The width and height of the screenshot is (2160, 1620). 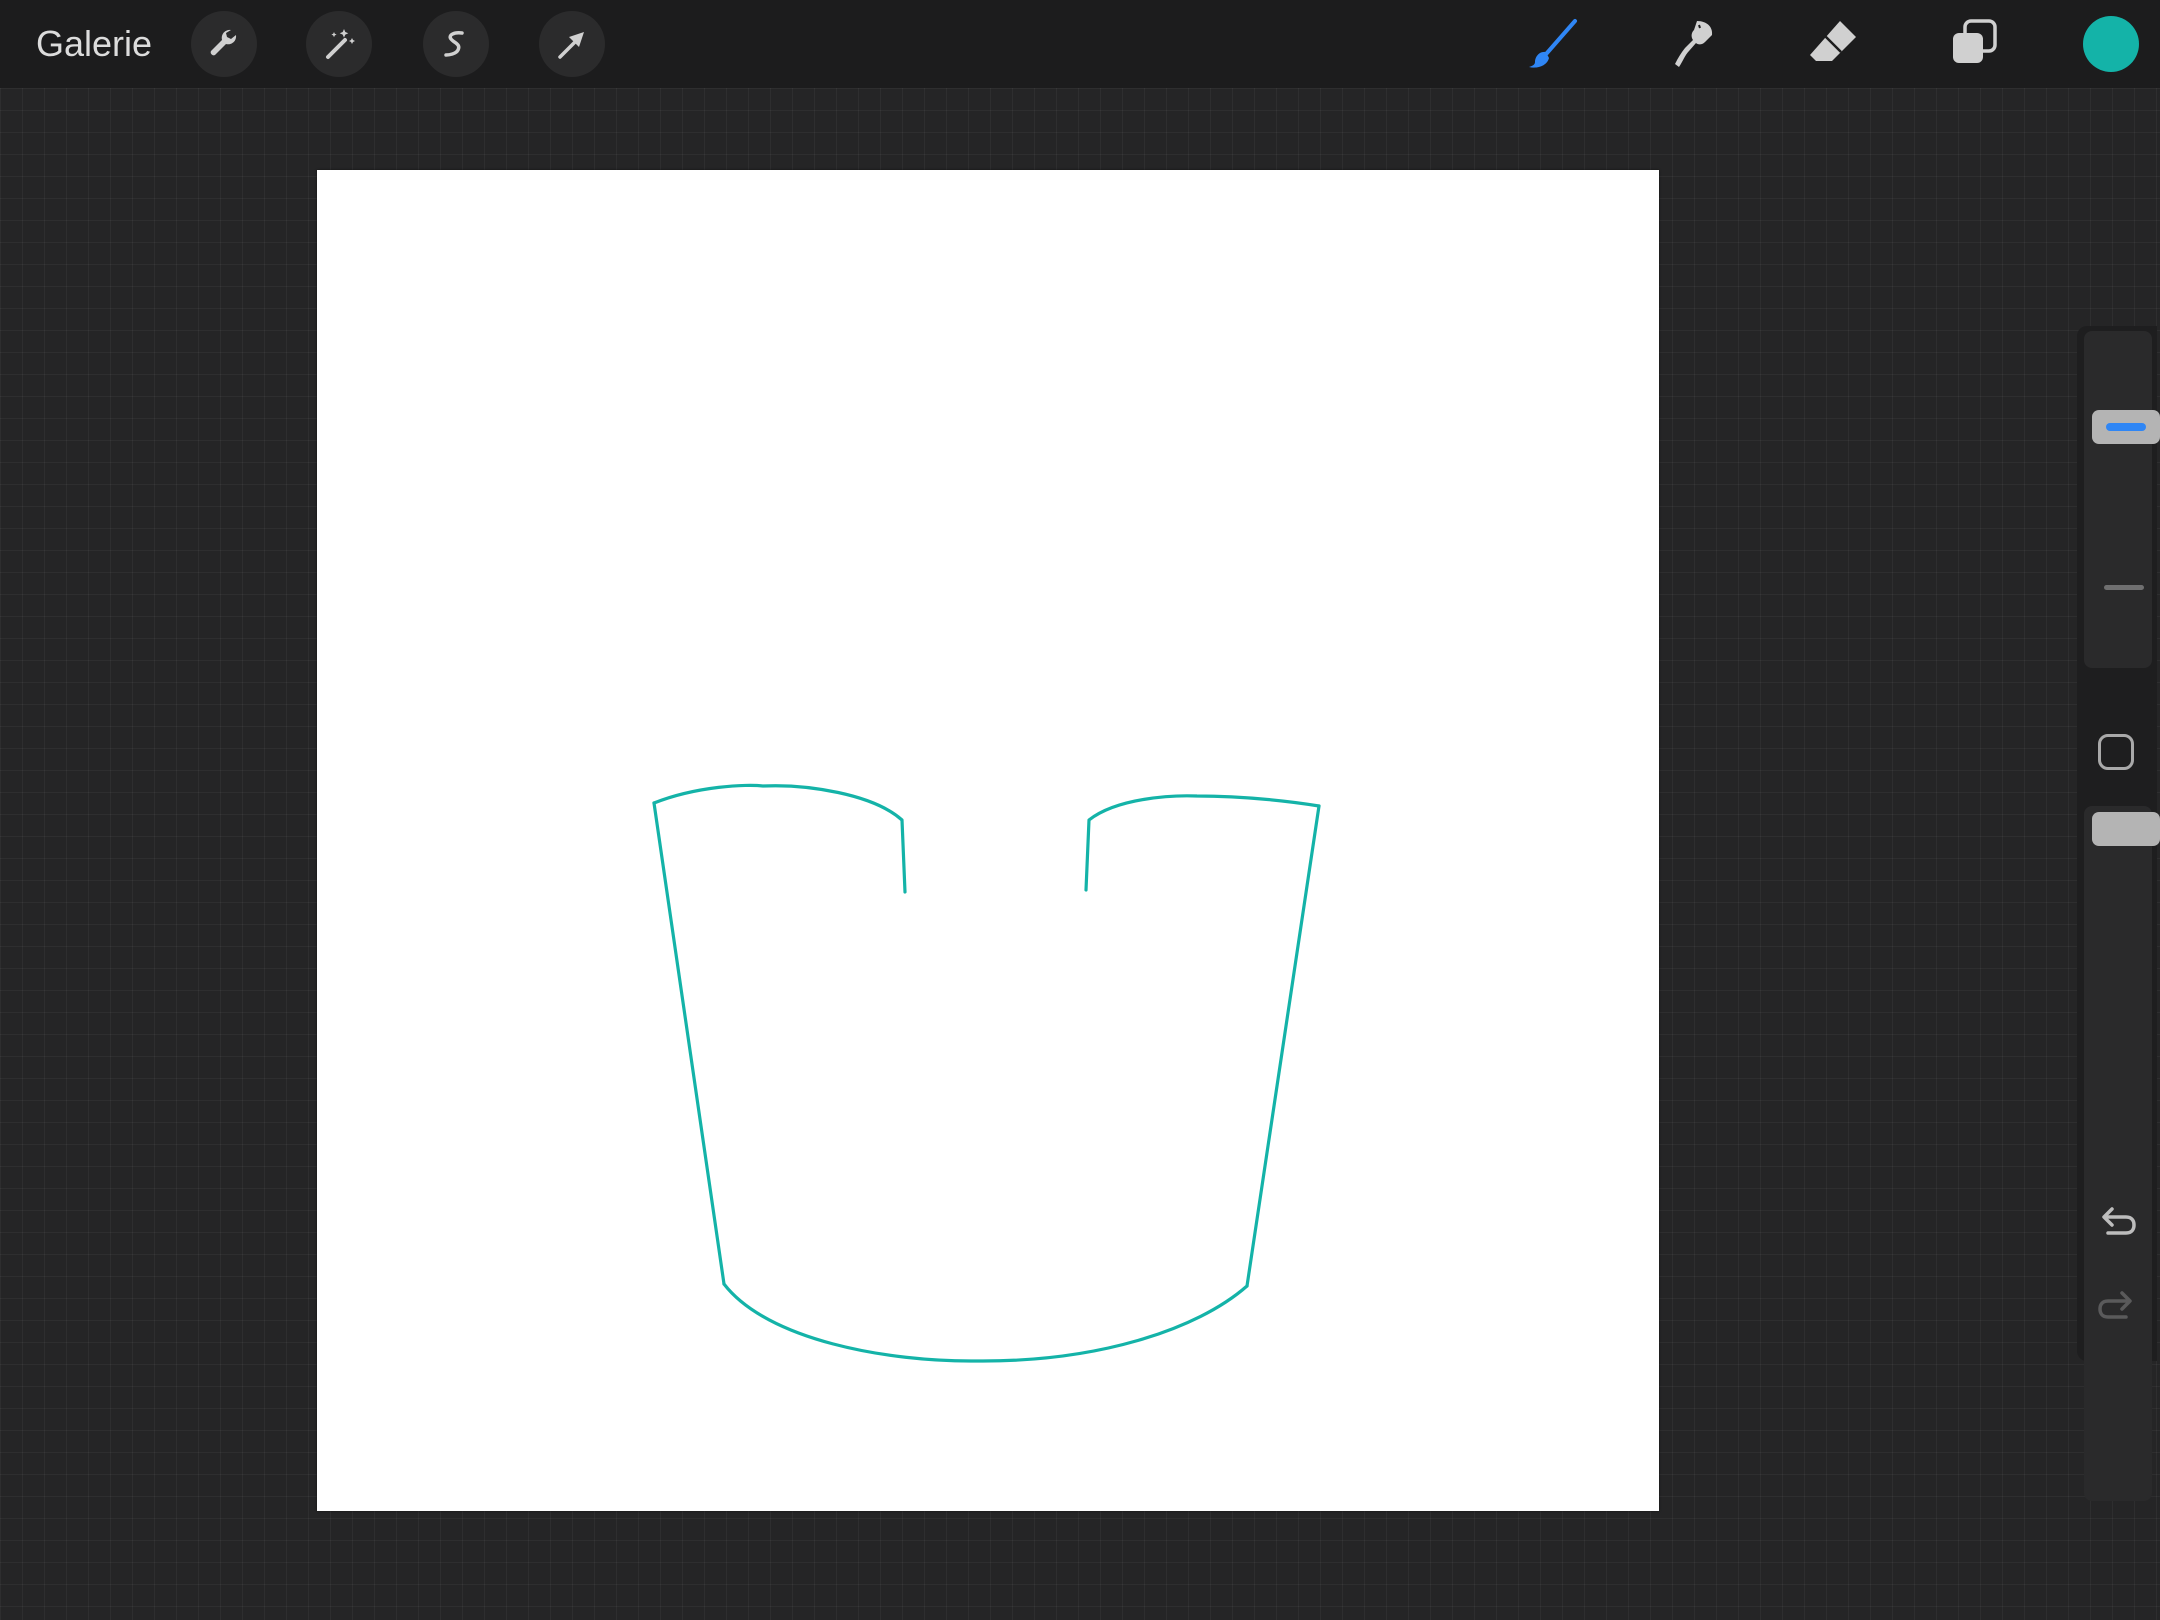 I want to click on actions-button, so click(x=224, y=44).